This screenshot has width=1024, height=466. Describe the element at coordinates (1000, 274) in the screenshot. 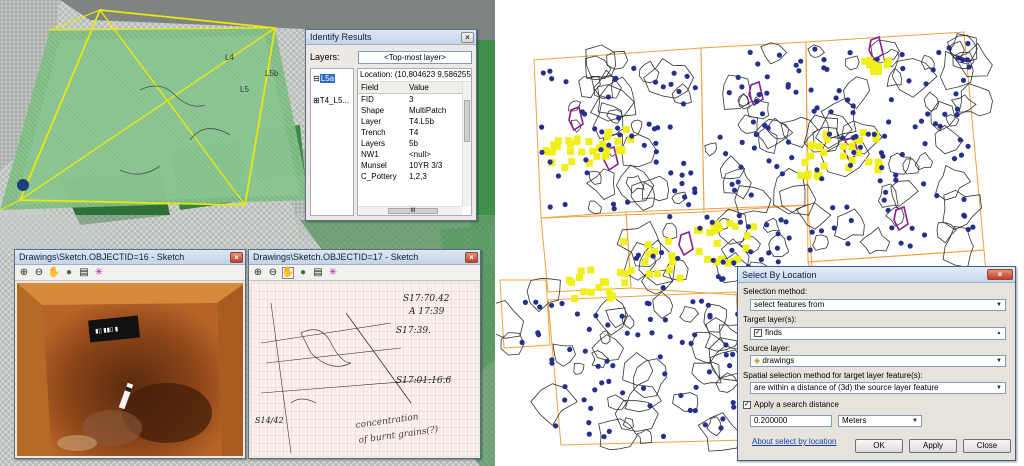

I see `sbl-close-icon: ×` at that location.